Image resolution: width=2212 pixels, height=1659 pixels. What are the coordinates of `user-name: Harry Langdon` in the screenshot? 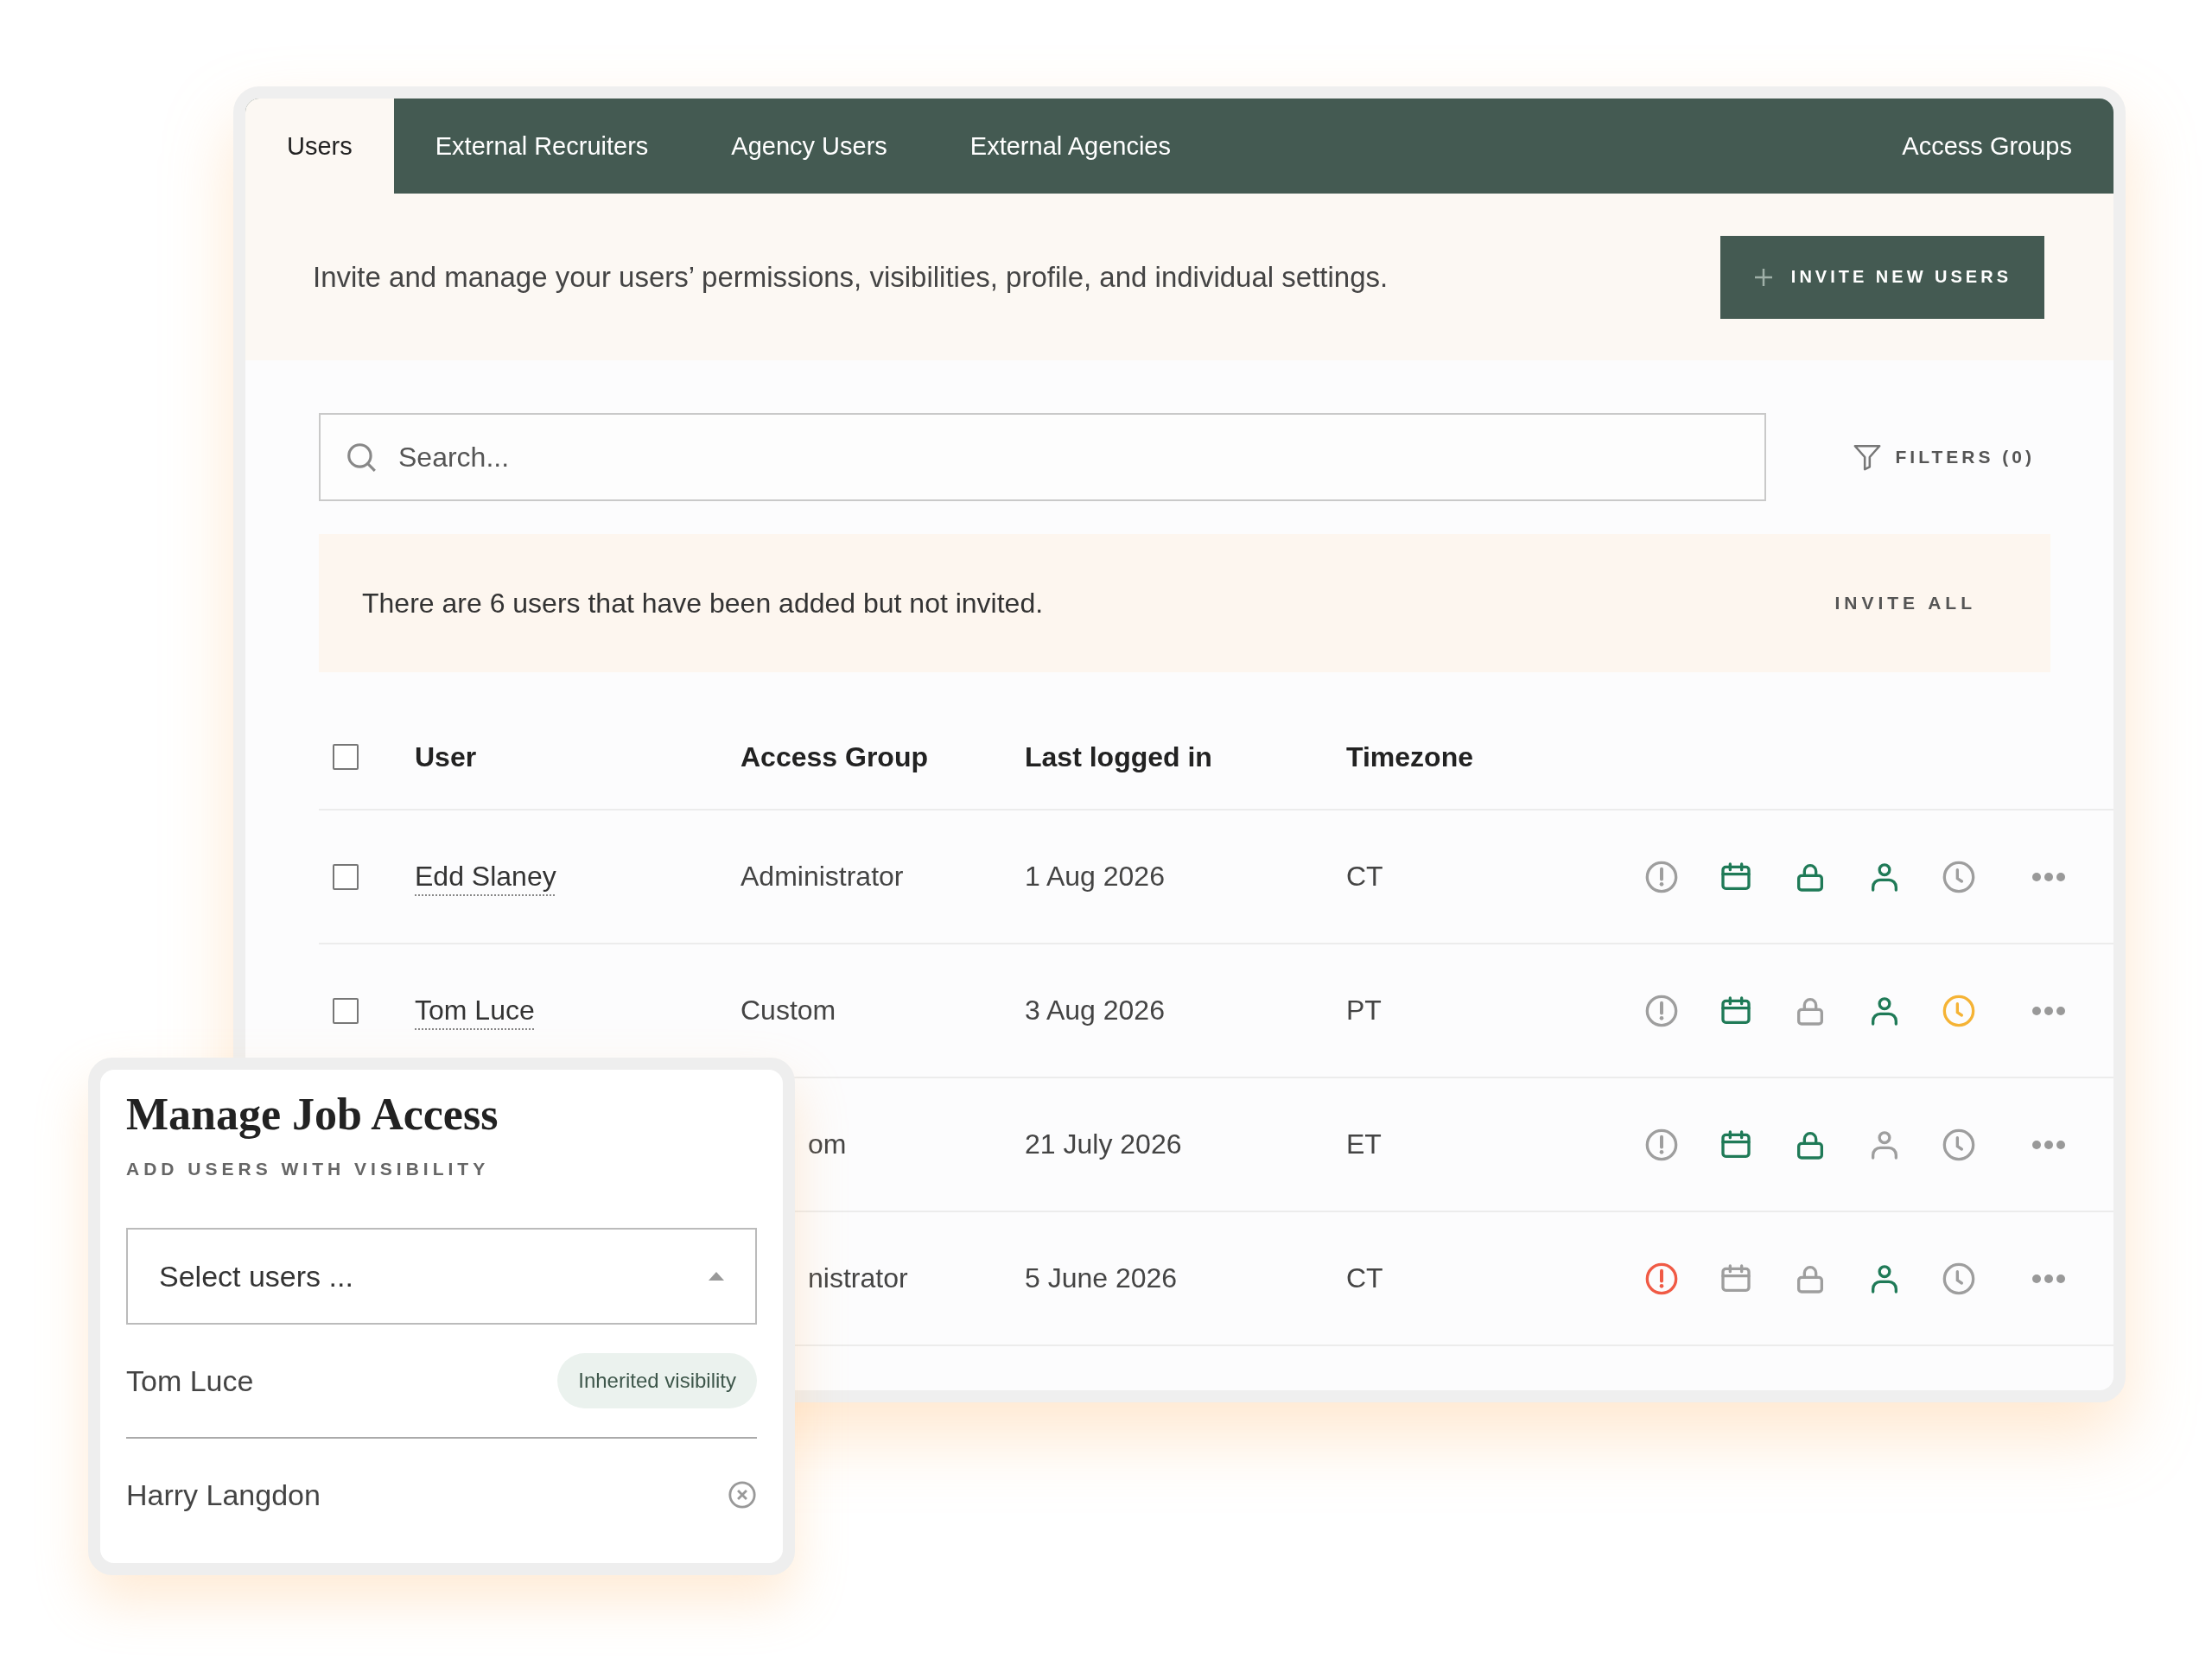 It's located at (223, 1495).